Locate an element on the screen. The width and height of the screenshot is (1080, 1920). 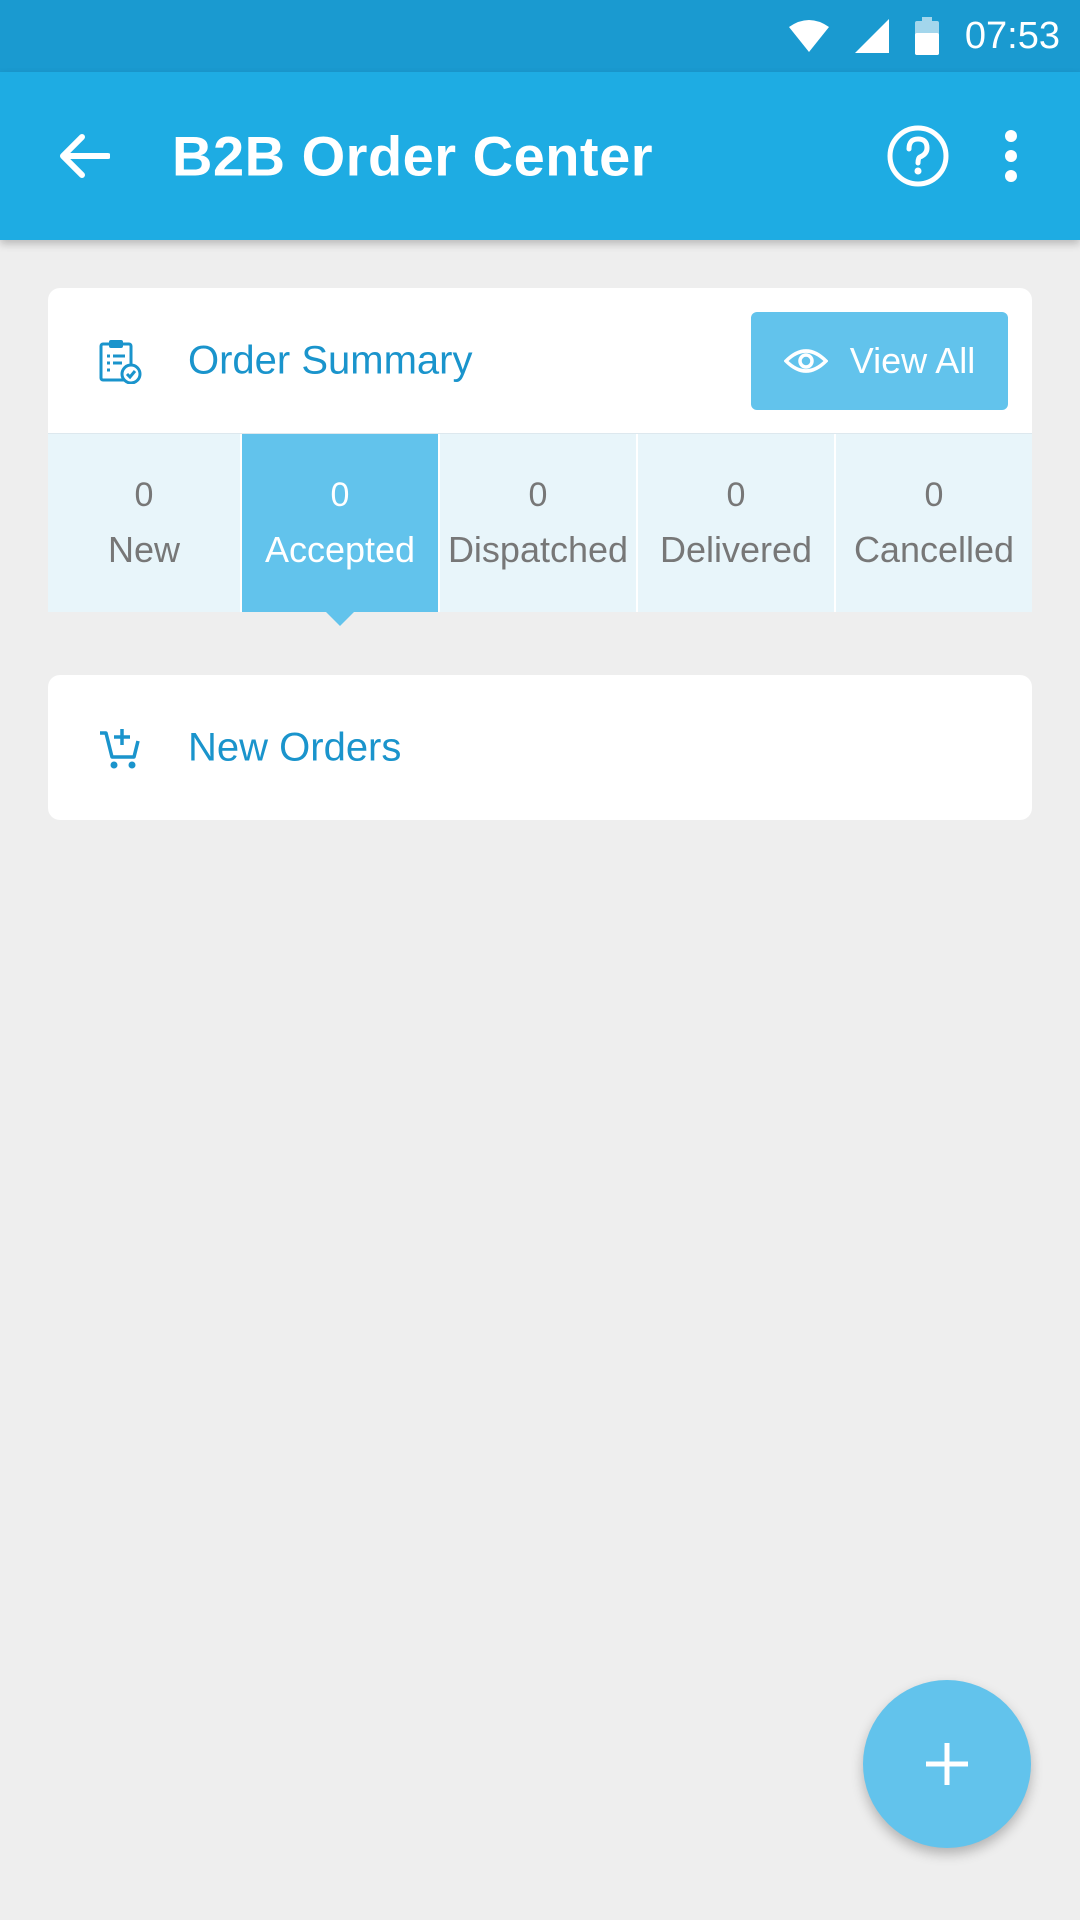
plus-icon is located at coordinates (947, 1764).